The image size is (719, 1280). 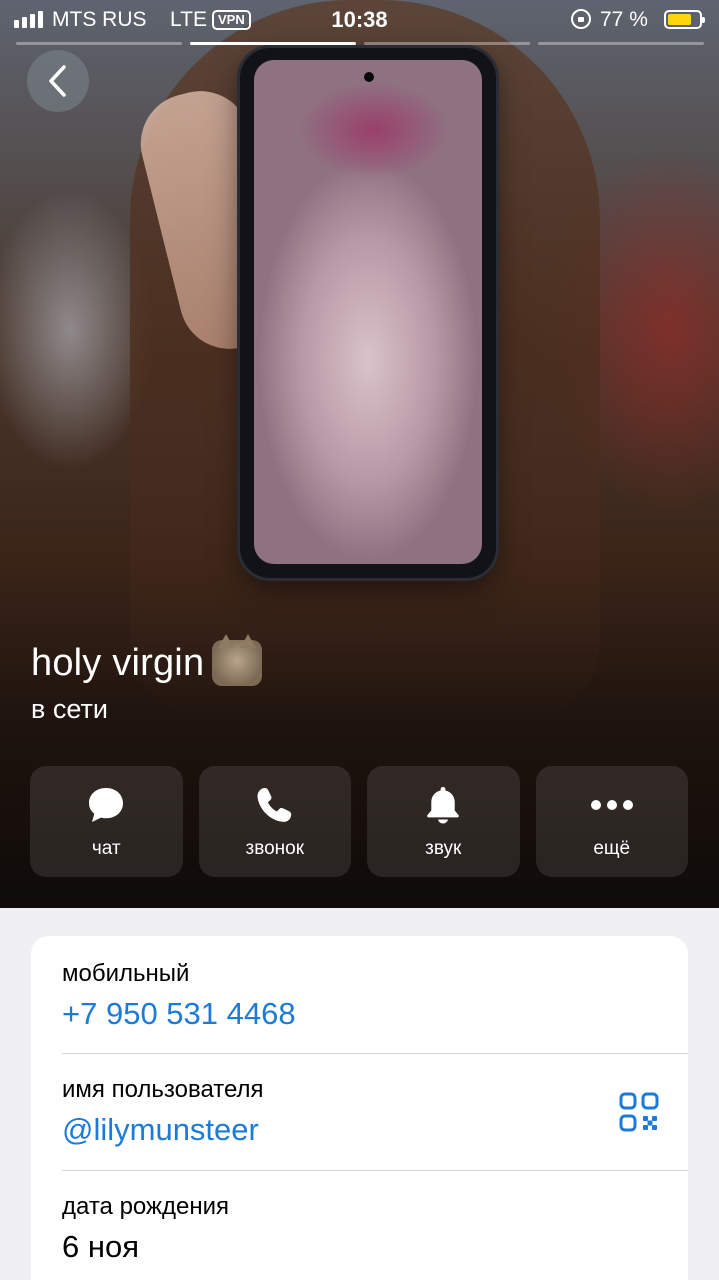 What do you see at coordinates (443, 848) in the screenshot?
I see `sound-button-label: звук` at bounding box center [443, 848].